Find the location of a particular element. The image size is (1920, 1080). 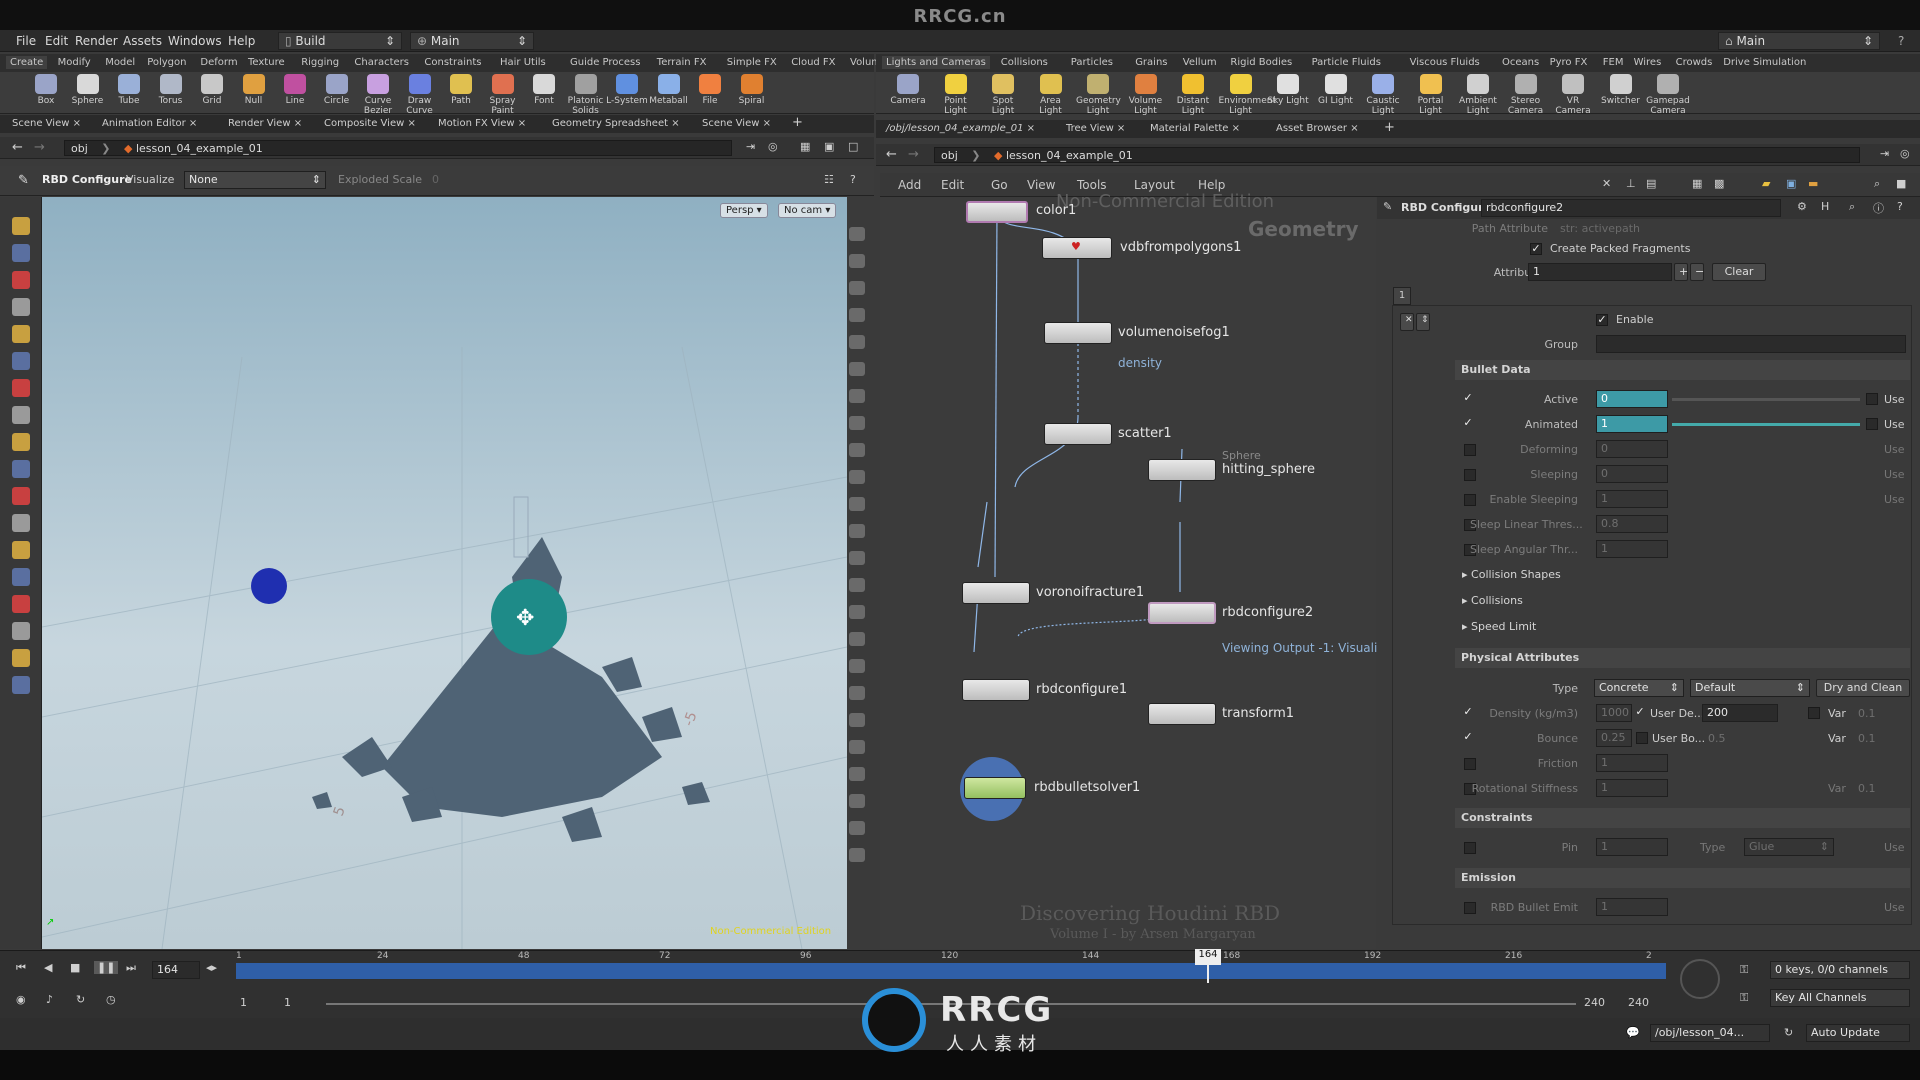

node-voronoifracture1 is located at coordinates (996, 593).